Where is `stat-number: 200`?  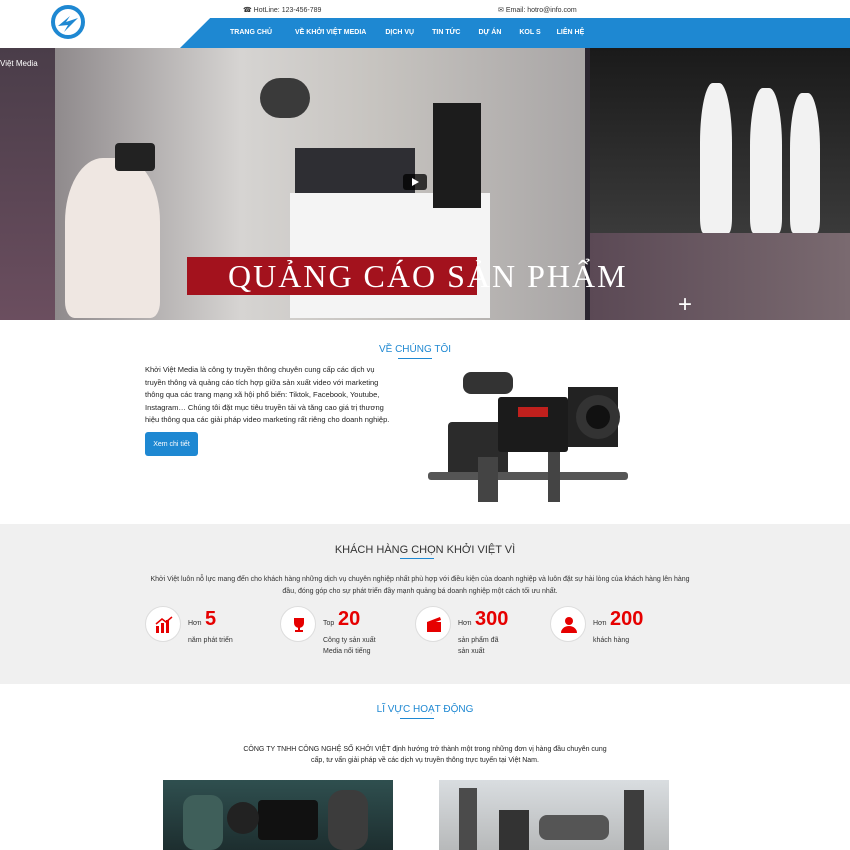
stat-number: 200 is located at coordinates (627, 619).